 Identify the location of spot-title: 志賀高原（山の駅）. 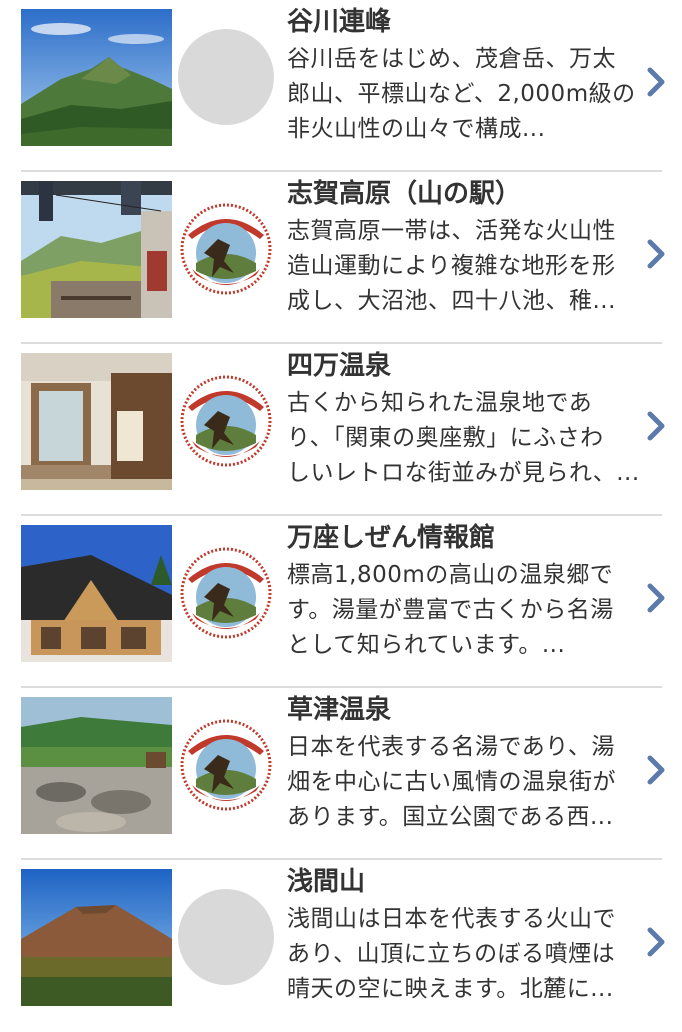
(404, 194).